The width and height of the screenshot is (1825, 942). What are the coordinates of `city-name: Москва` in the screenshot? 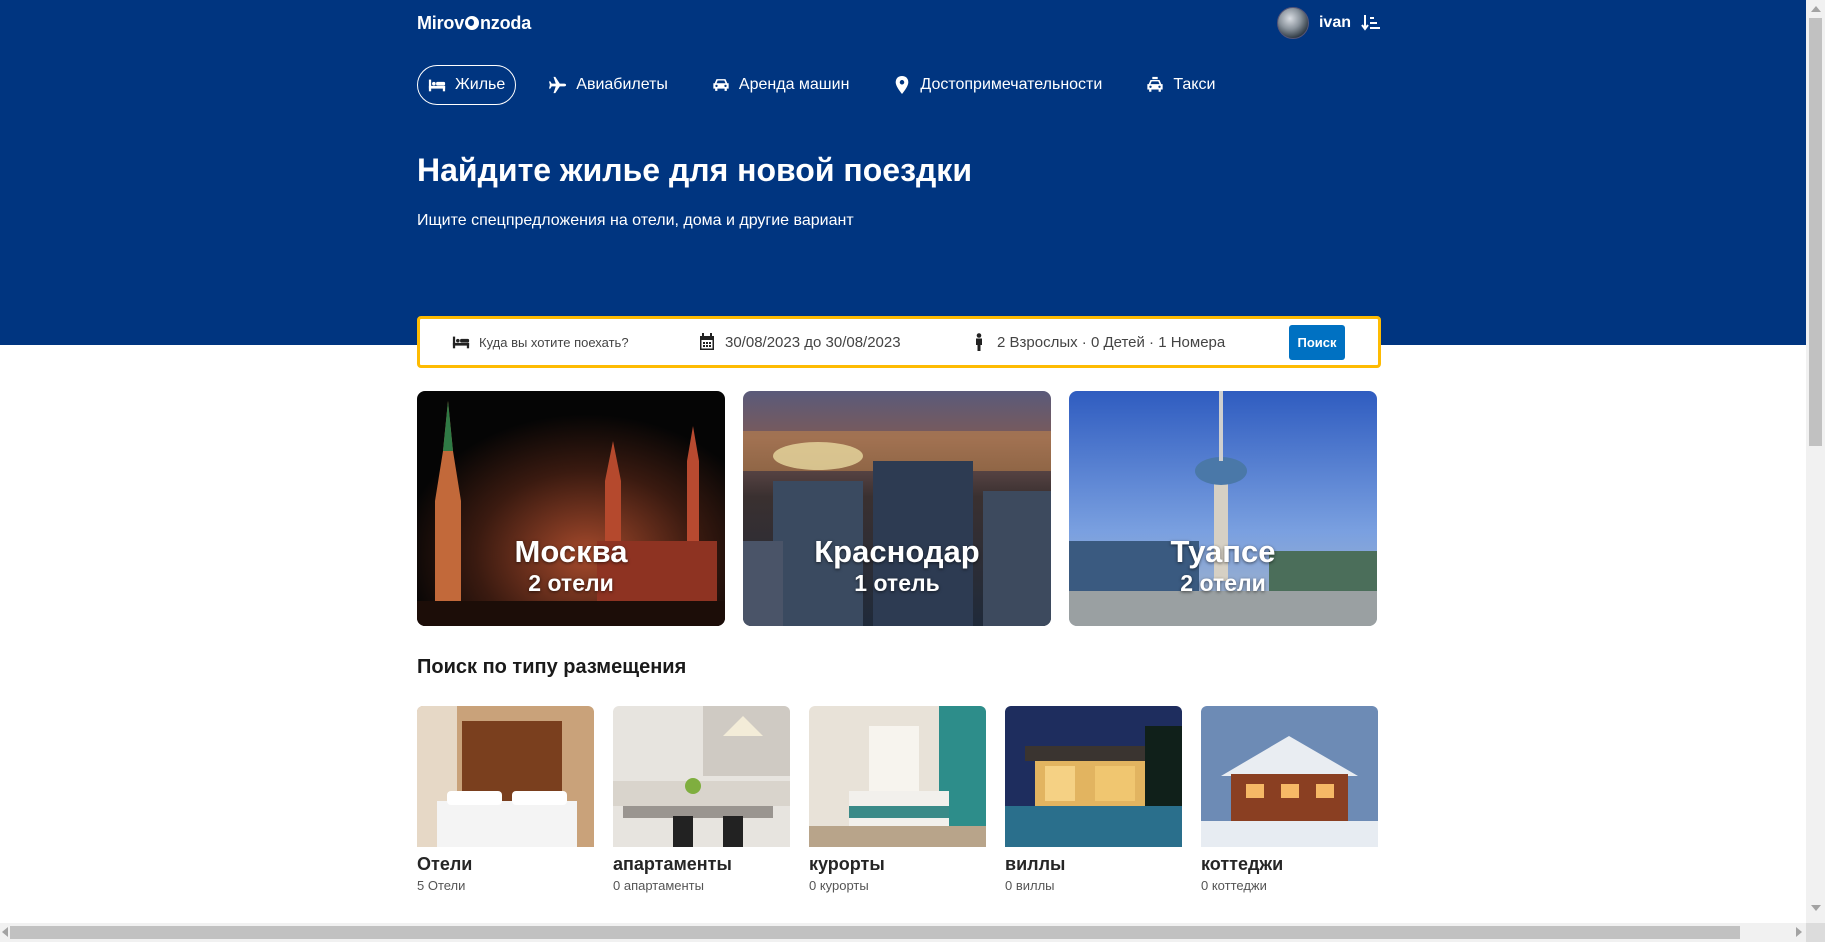 It's located at (571, 551).